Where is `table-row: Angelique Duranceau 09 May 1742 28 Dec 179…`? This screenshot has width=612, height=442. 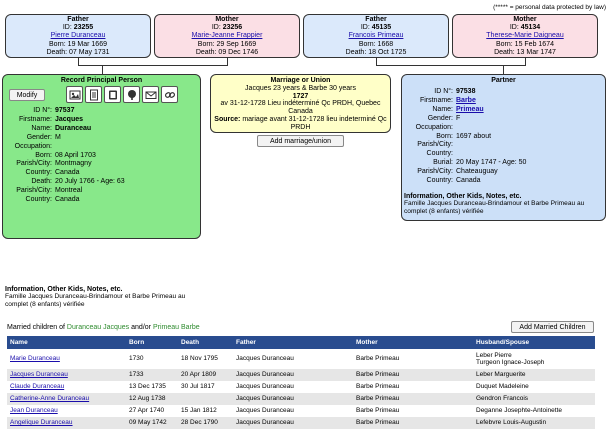
table-row: Angelique Duranceau 09 May 1742 28 Dec 179… is located at coordinates (301, 423).